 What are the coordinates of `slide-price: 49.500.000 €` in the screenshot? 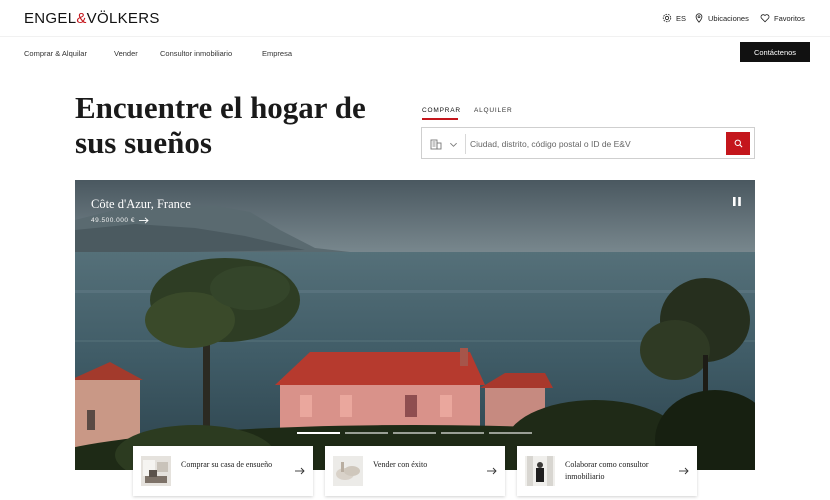 It's located at (113, 220).